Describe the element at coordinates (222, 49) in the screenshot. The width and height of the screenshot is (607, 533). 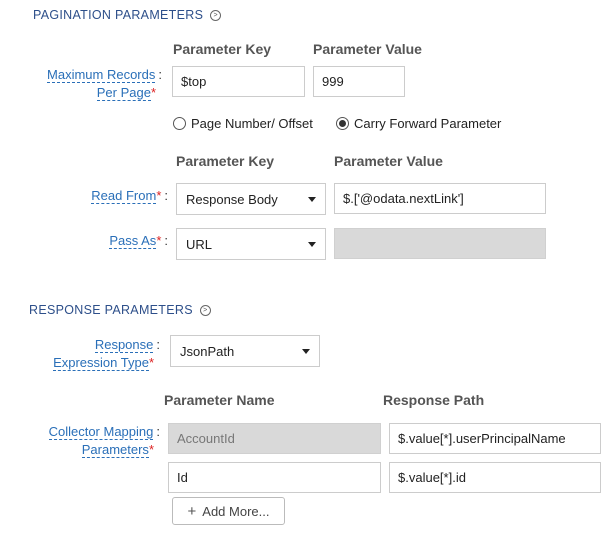
I see `column-header-parameter-key: Parameter Key` at that location.